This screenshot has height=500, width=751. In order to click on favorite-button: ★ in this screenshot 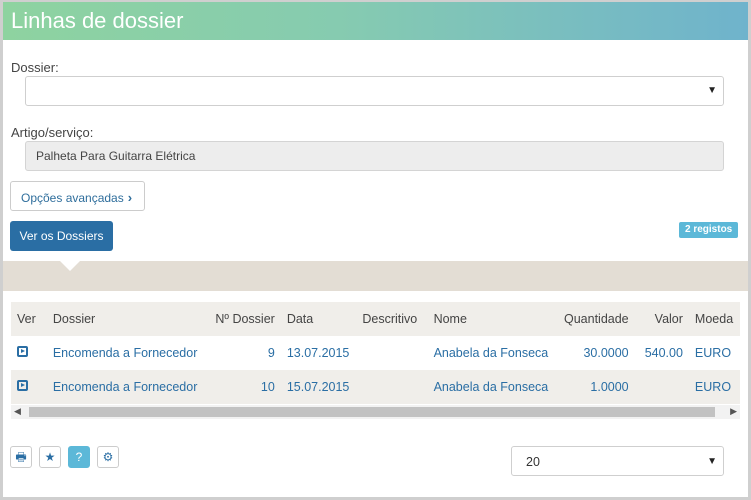, I will do `click(50, 457)`.